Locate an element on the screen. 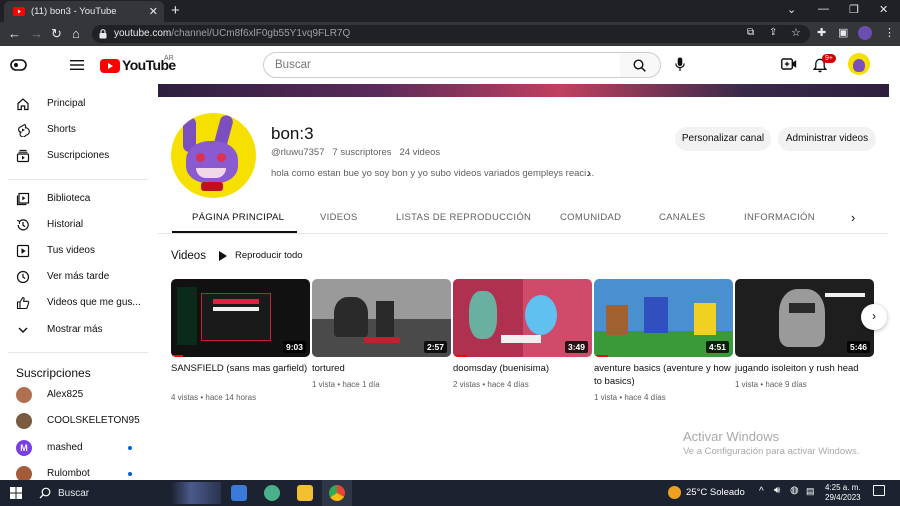  speaker-icon: 🔊︎ is located at coordinates (777, 490).